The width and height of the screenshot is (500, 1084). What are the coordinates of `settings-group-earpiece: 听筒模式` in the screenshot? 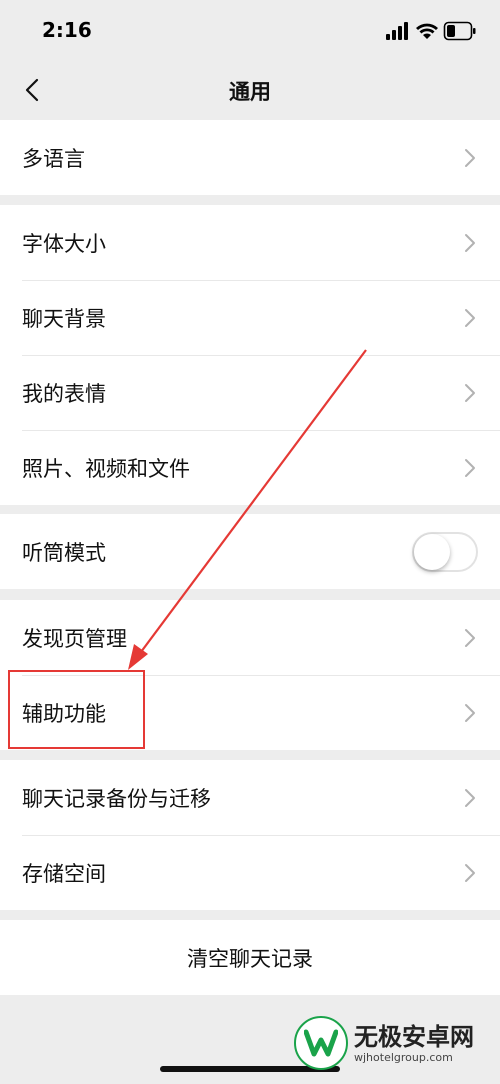 It's located at (250, 551).